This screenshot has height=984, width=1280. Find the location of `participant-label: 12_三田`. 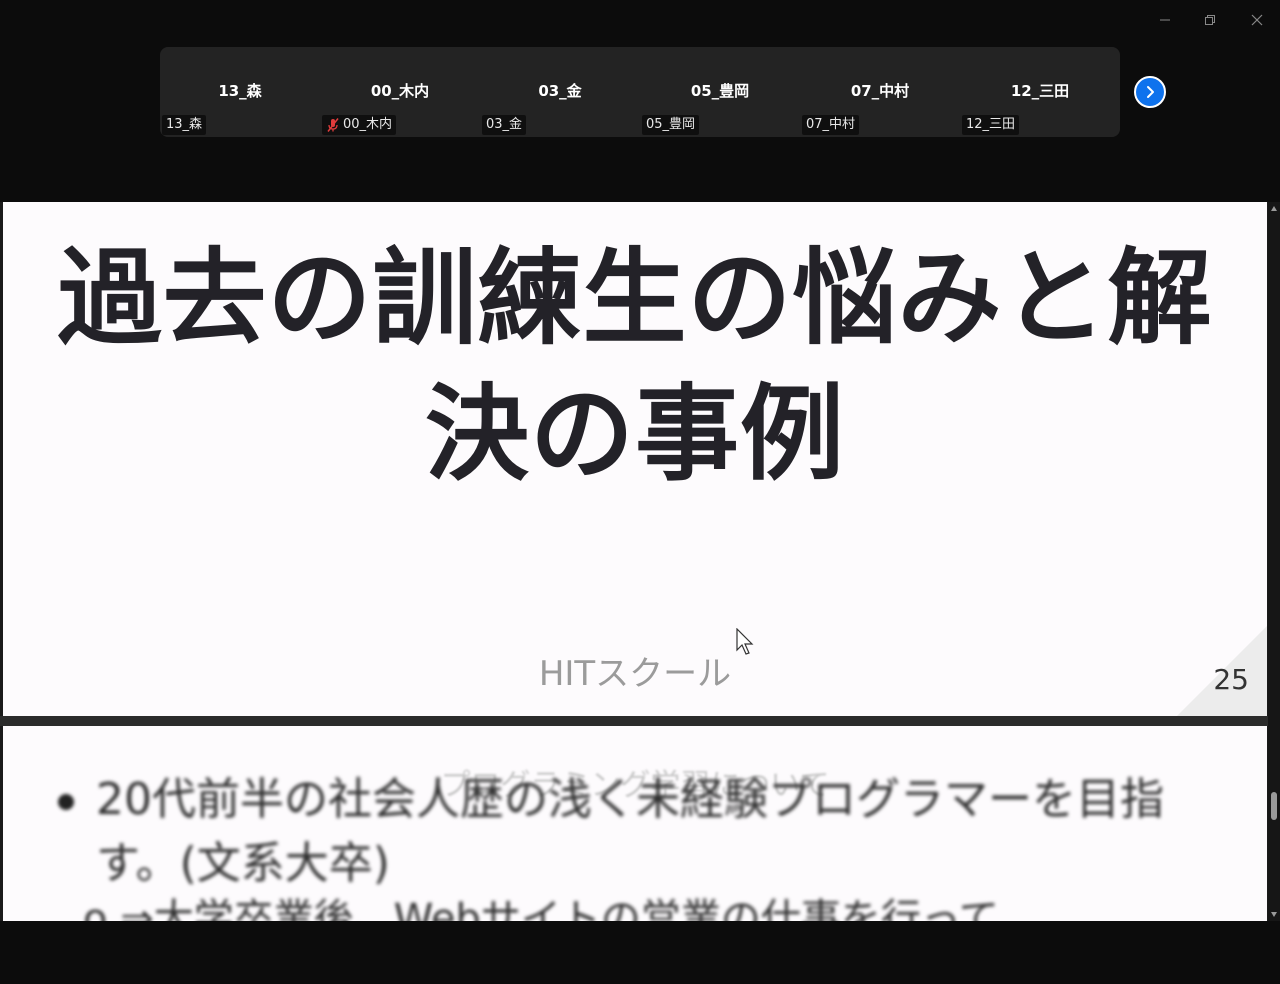

participant-label: 12_三田 is located at coordinates (991, 125).